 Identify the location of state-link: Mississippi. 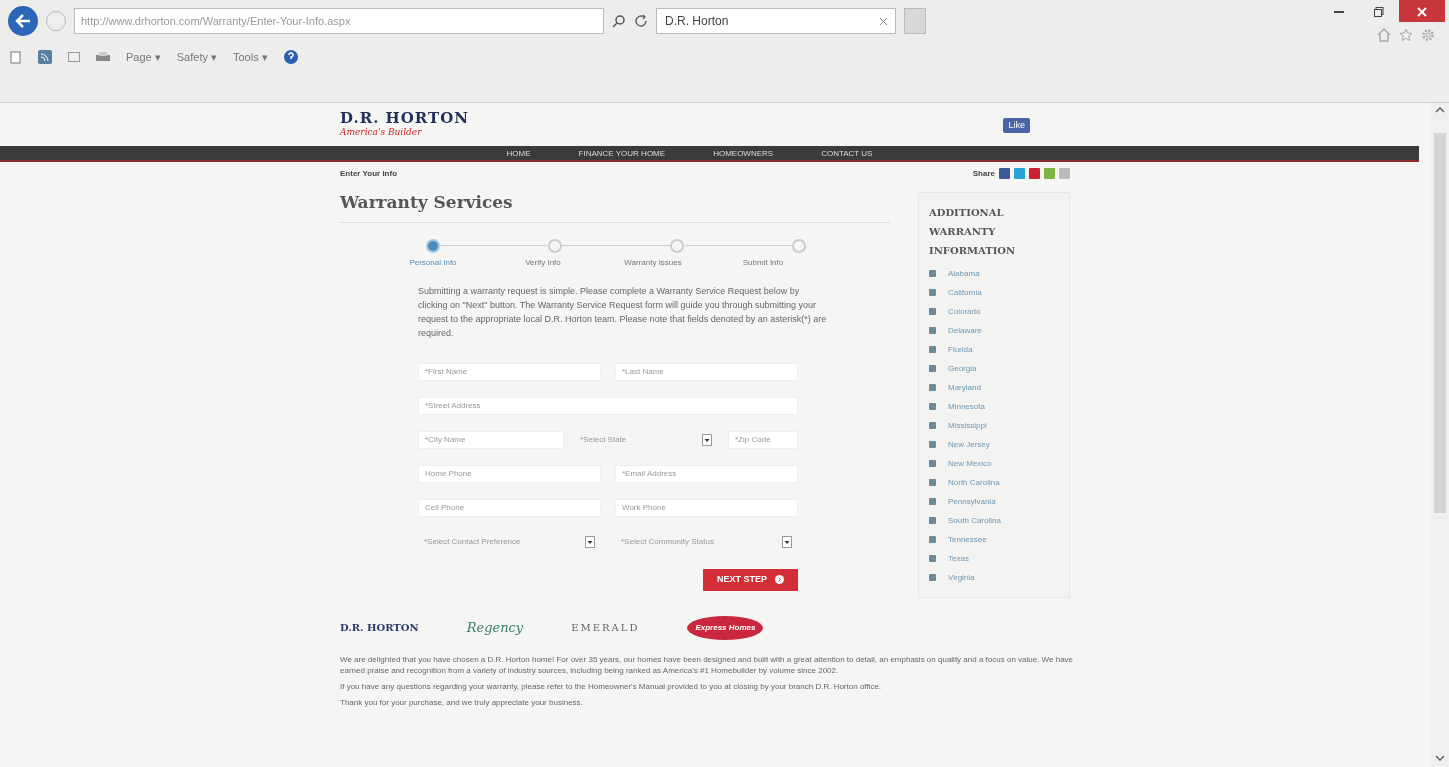
(967, 425).